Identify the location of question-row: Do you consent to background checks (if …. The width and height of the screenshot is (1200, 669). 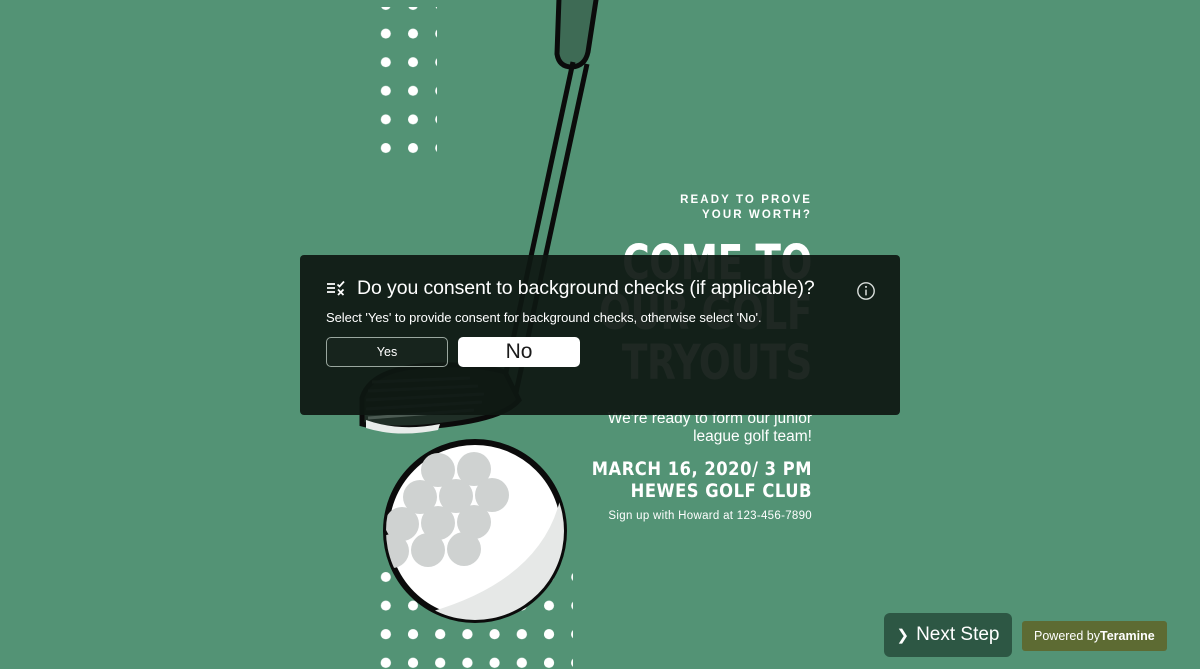
(600, 288).